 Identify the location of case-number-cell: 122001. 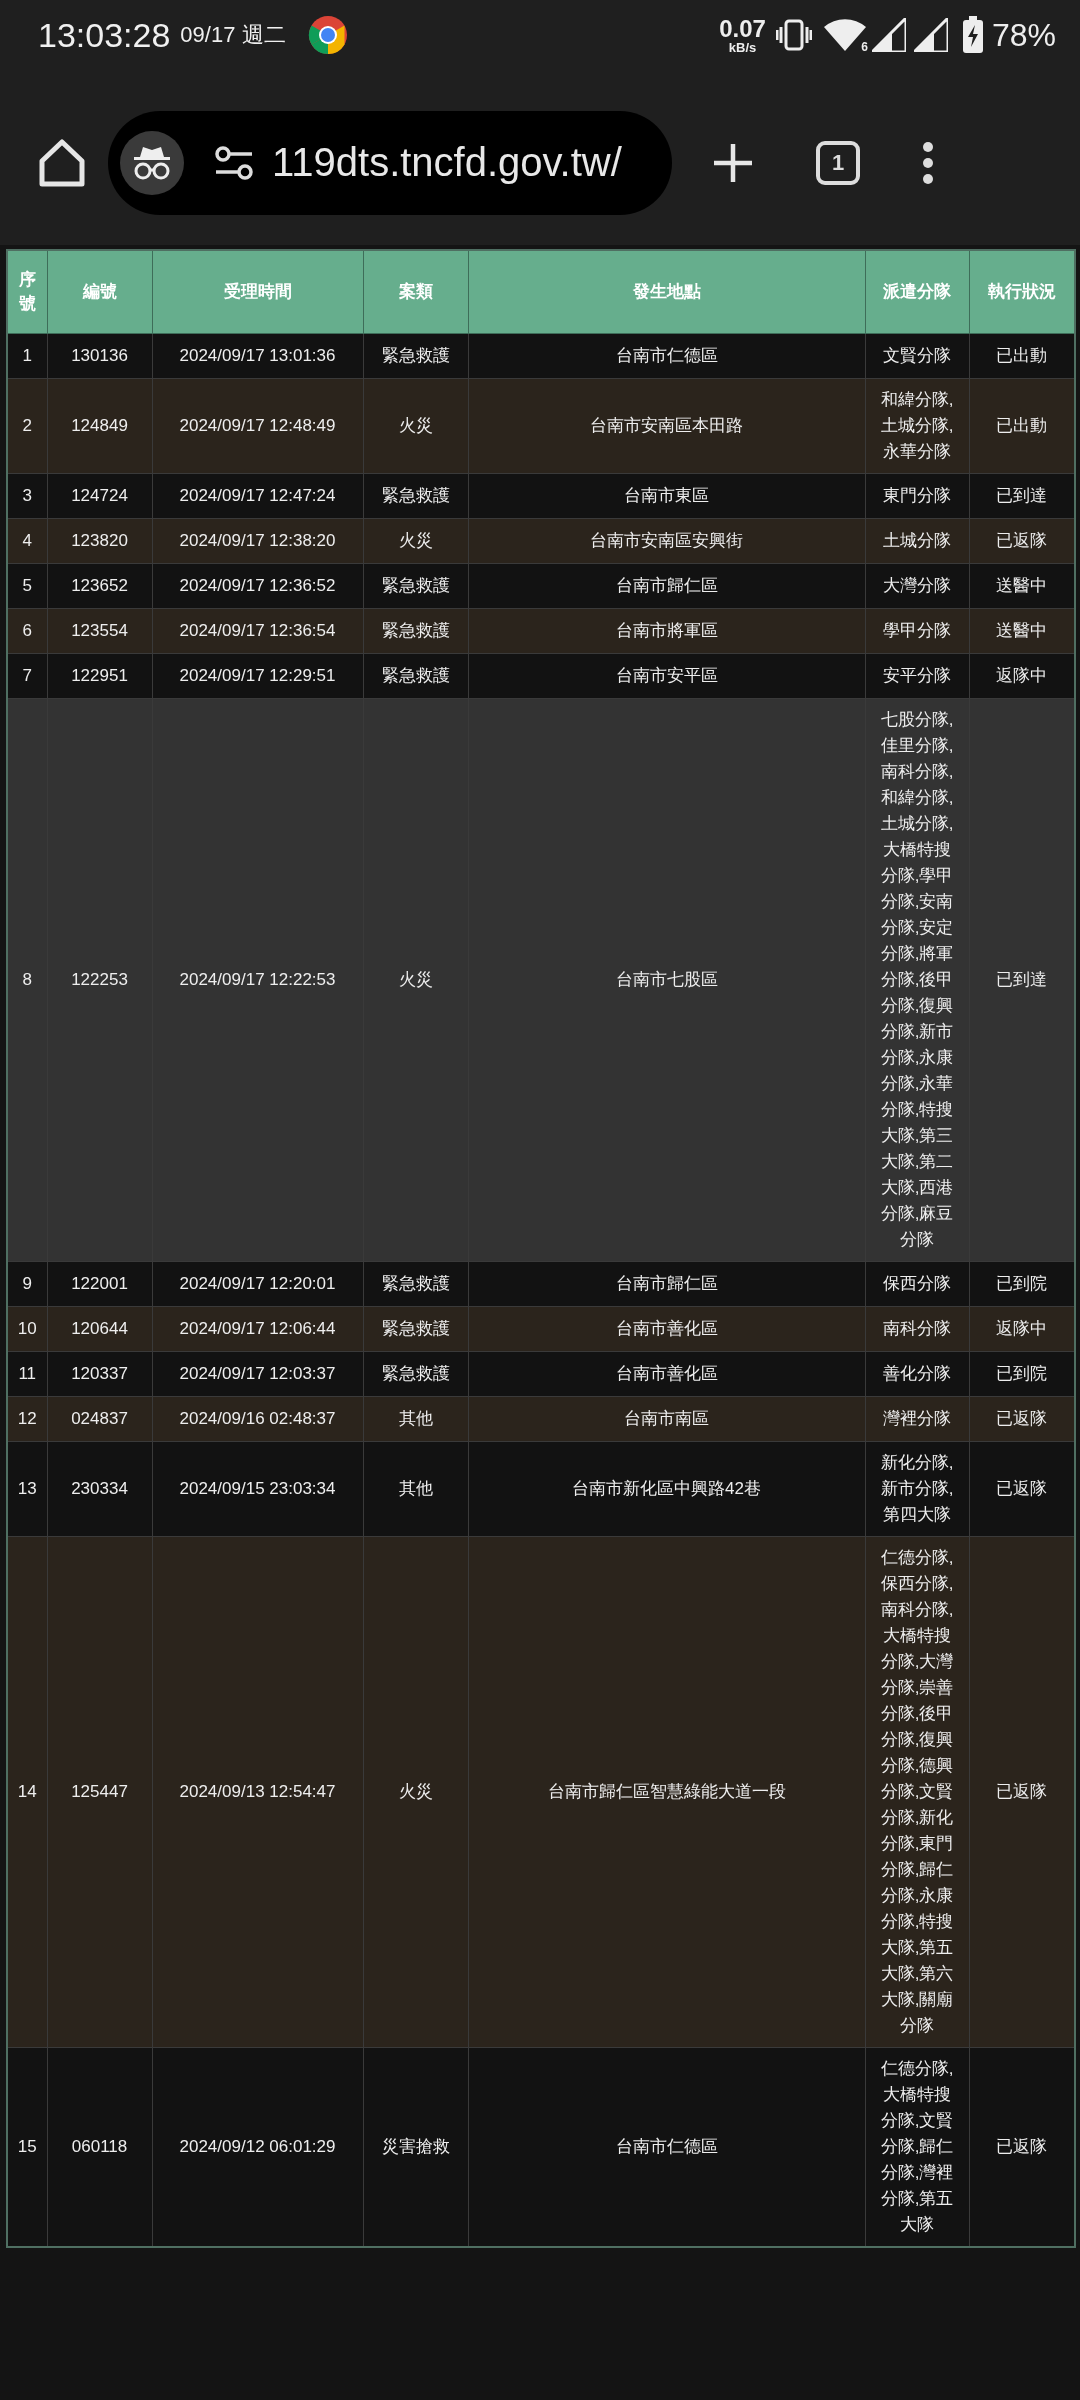
(99, 1284).